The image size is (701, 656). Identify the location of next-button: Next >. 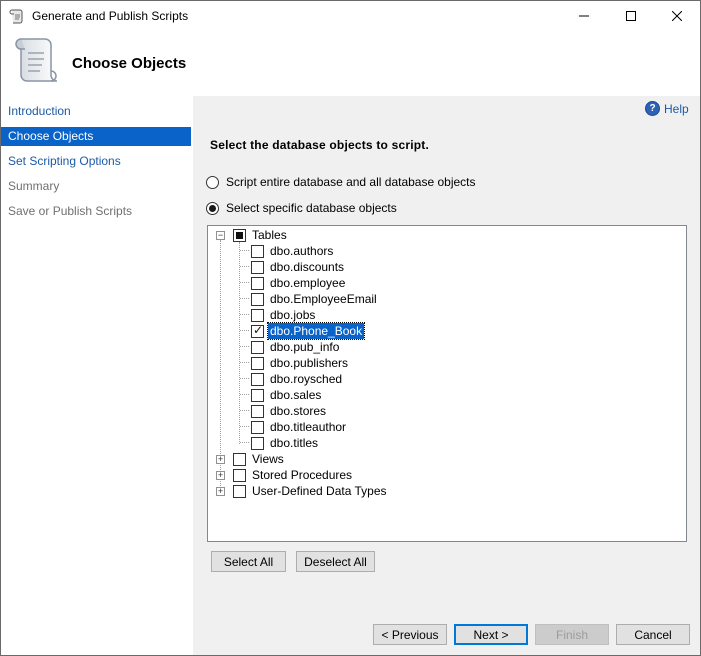
(491, 634).